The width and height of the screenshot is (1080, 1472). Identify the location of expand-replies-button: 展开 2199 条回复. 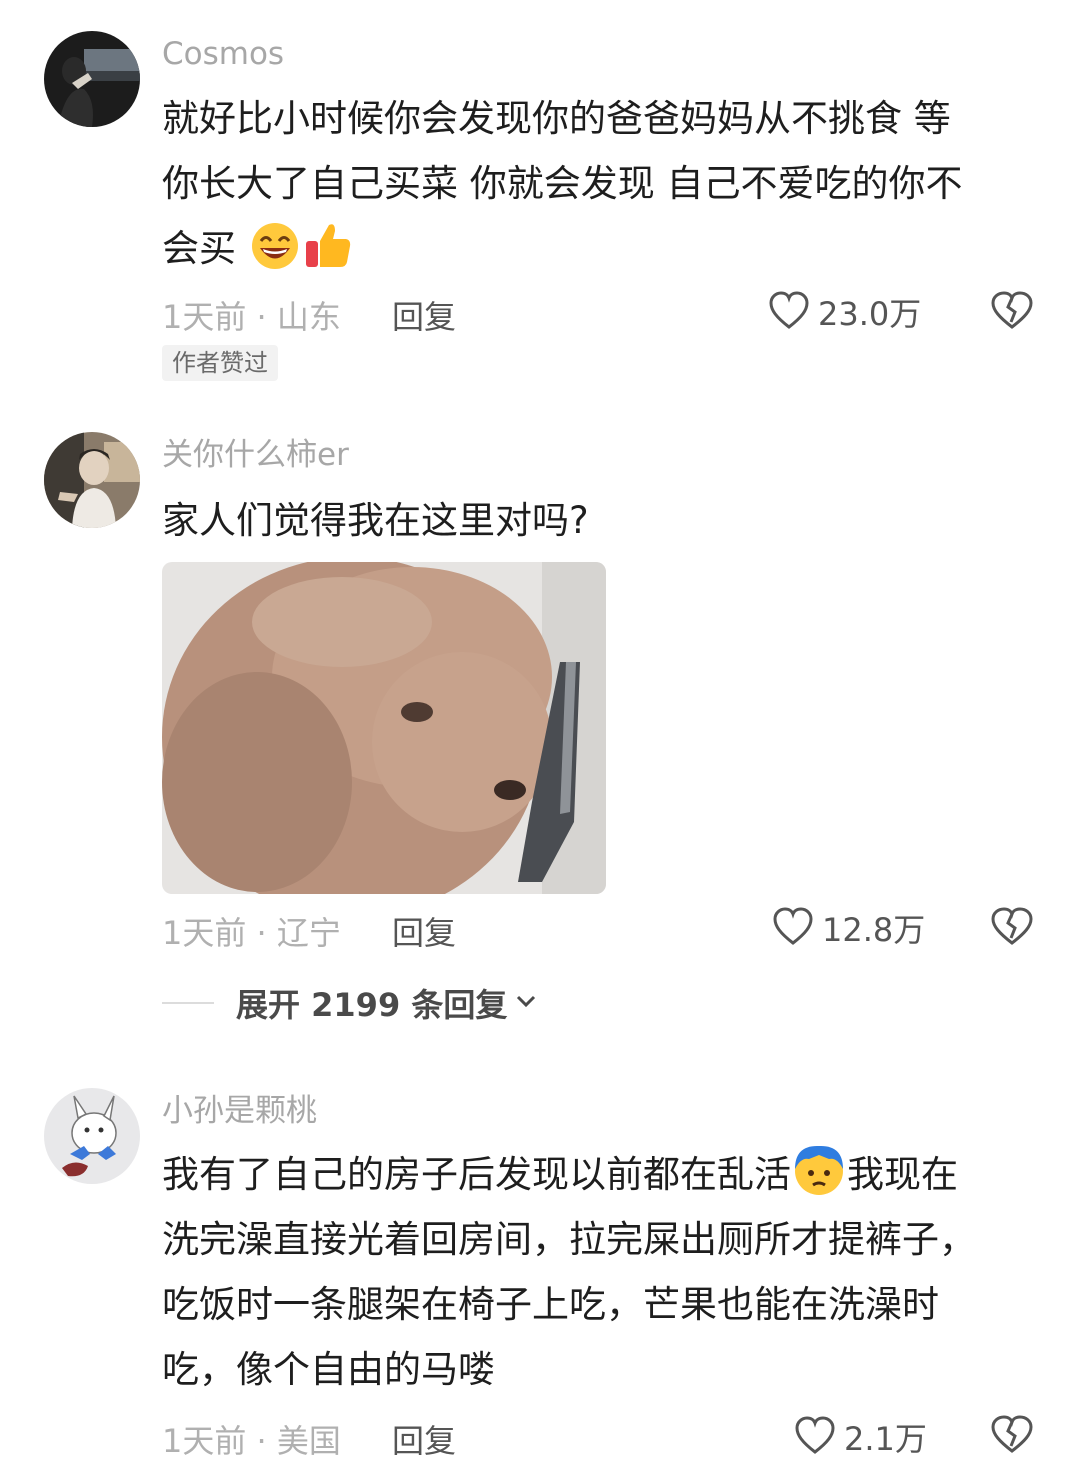
(349, 1003).